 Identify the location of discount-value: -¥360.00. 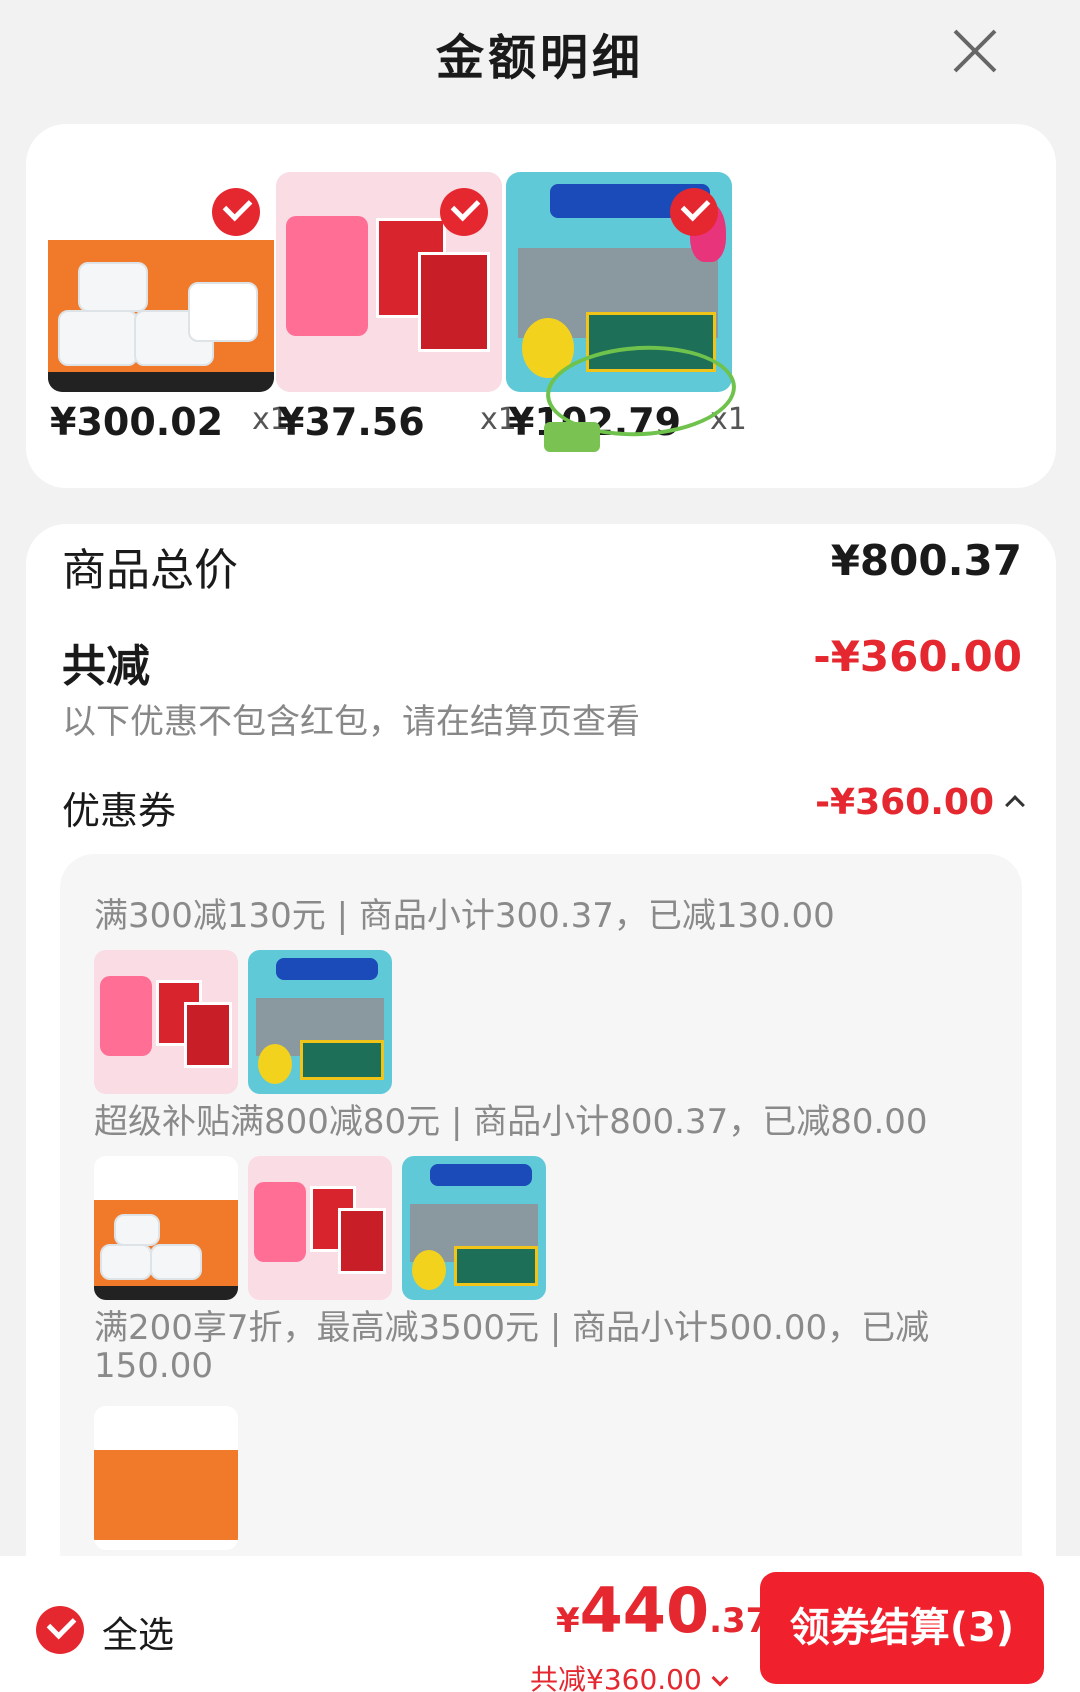
(917, 656).